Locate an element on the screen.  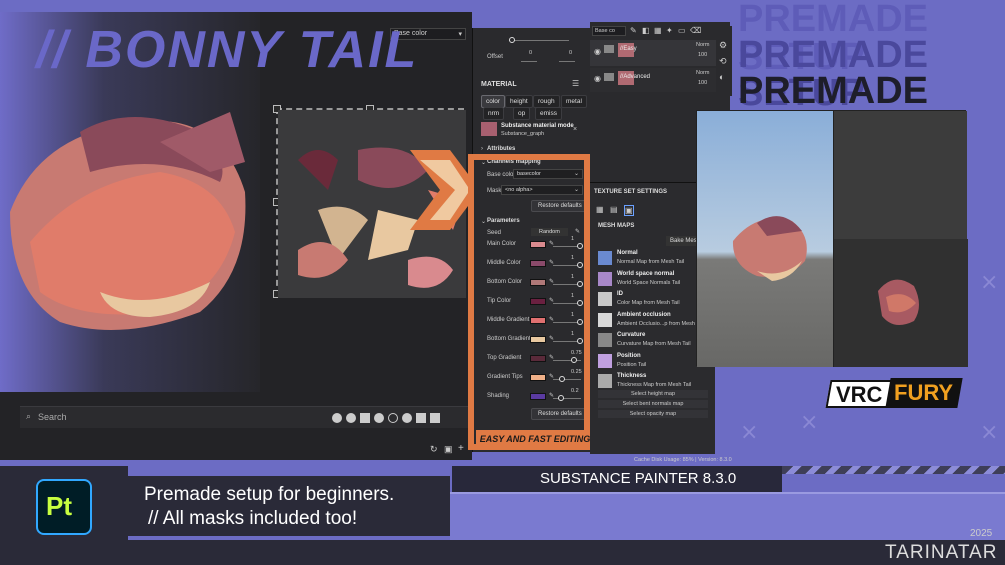
search-icon: ⌕ is located at coordinates (29, 416).